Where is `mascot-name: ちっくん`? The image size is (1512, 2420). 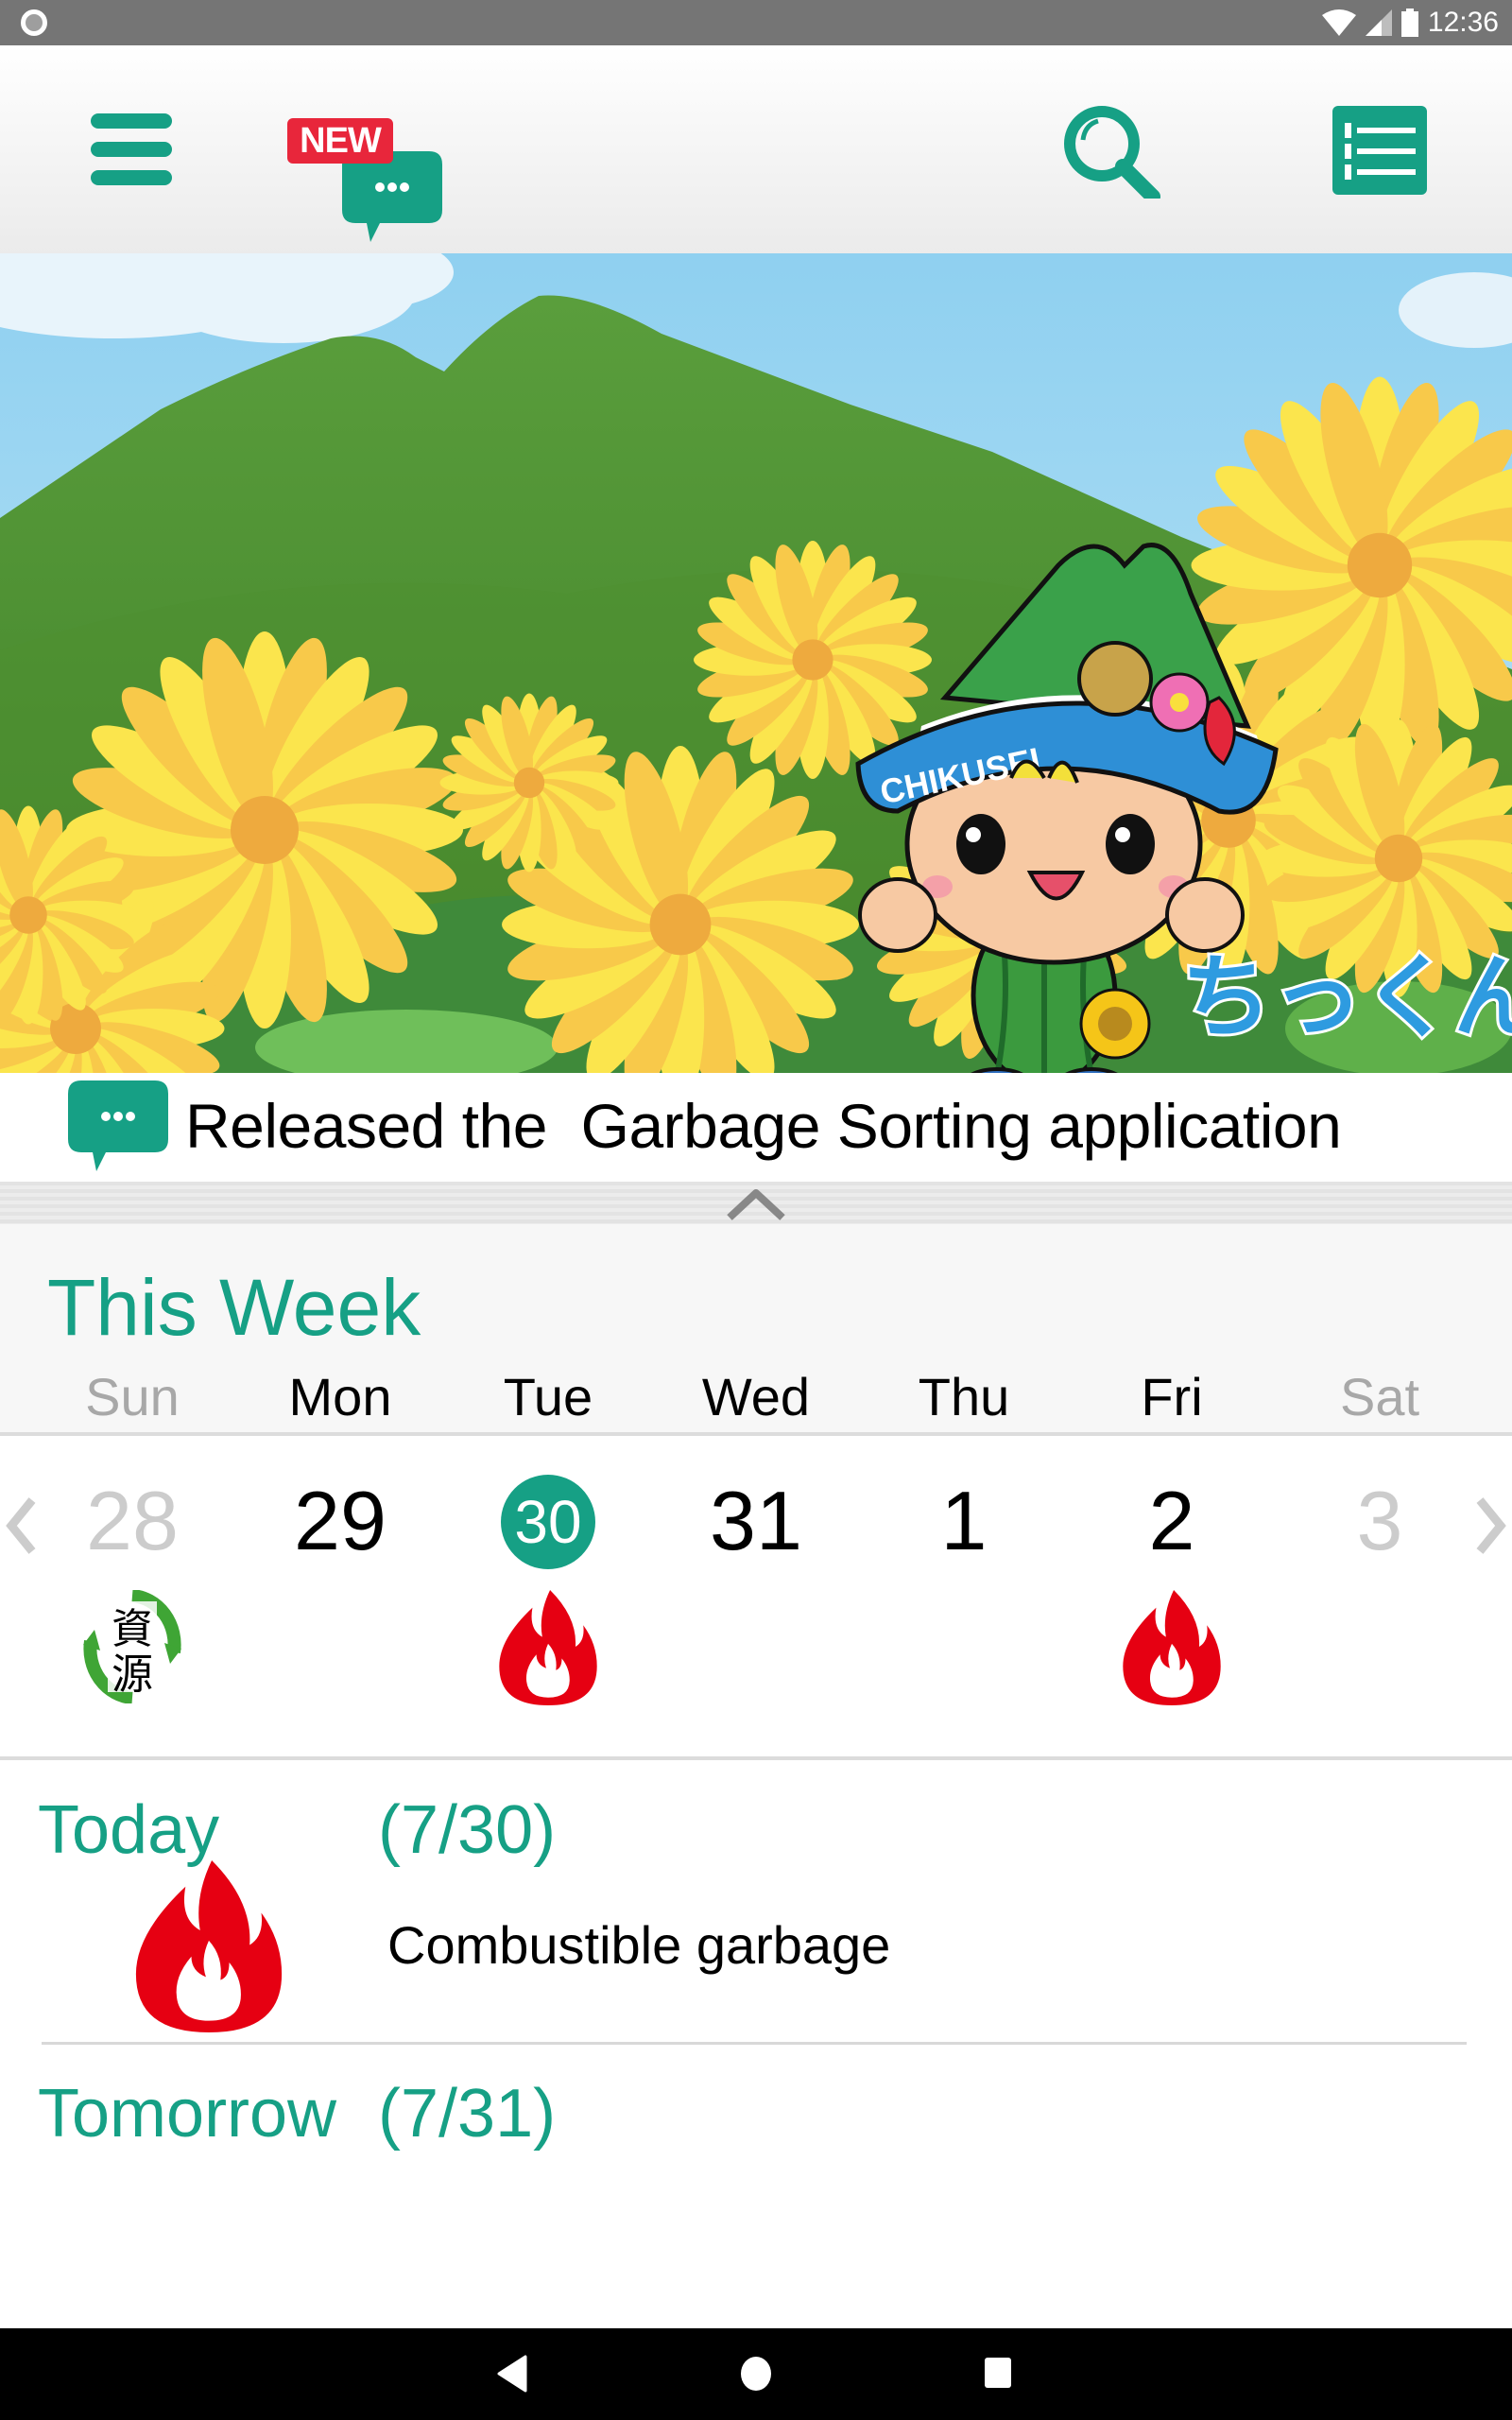
mascot-name: ちっくん is located at coordinates (1346, 997).